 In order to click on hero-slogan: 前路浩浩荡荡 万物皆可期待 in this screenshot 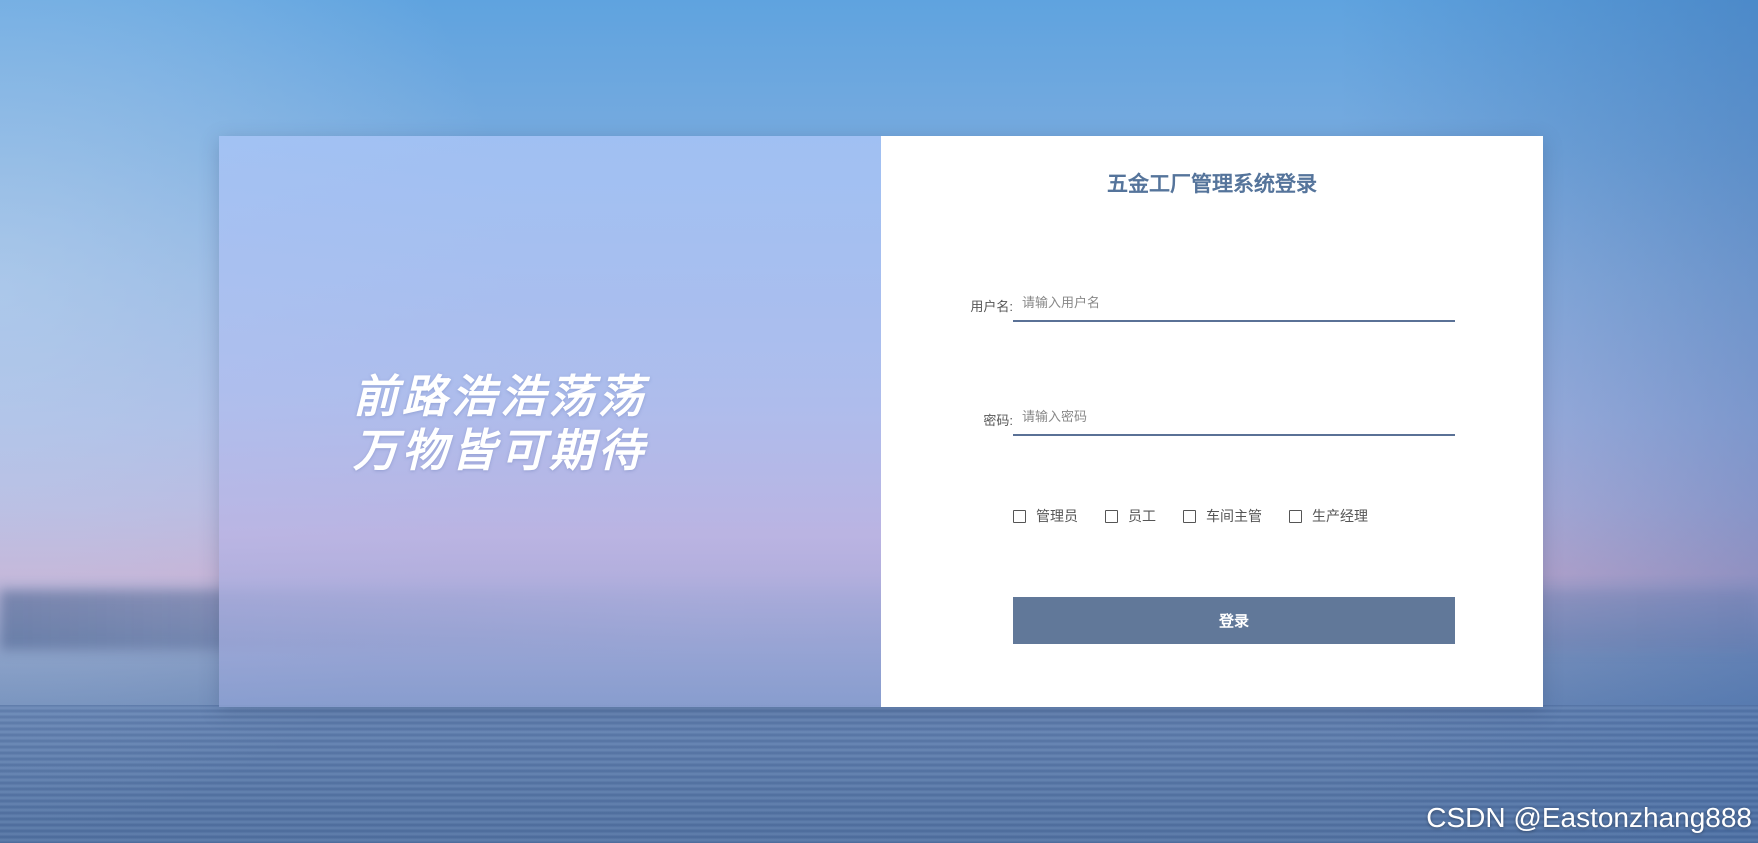, I will do `click(500, 424)`.